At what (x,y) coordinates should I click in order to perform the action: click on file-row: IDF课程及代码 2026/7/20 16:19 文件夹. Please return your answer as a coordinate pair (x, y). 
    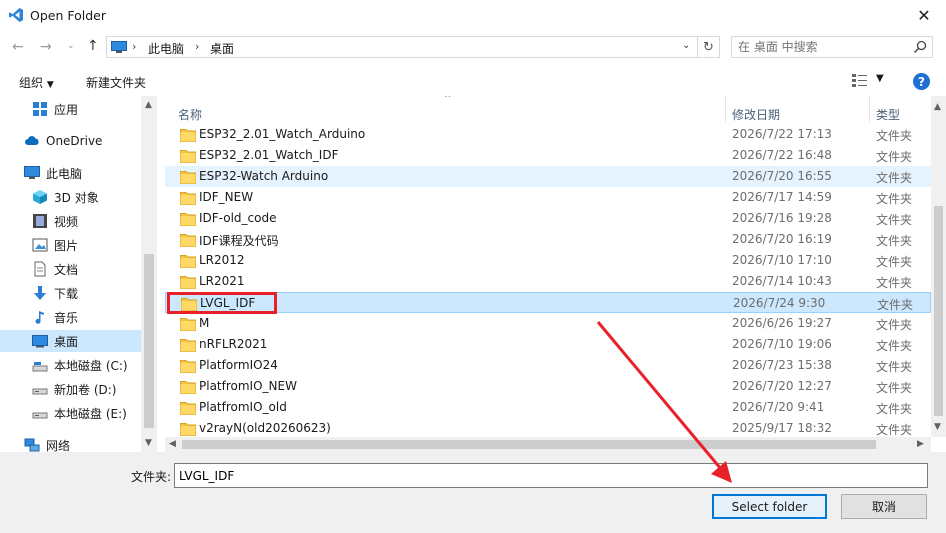
    Looking at the image, I should click on (548, 239).